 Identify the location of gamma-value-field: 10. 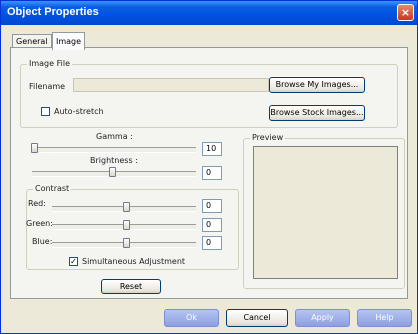
(212, 149).